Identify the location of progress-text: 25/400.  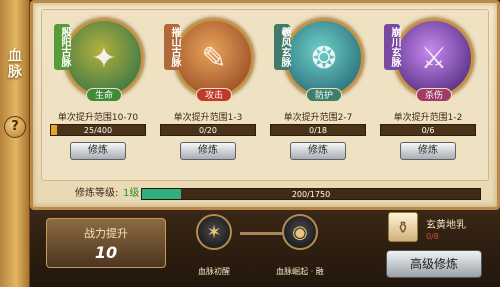
(98, 130).